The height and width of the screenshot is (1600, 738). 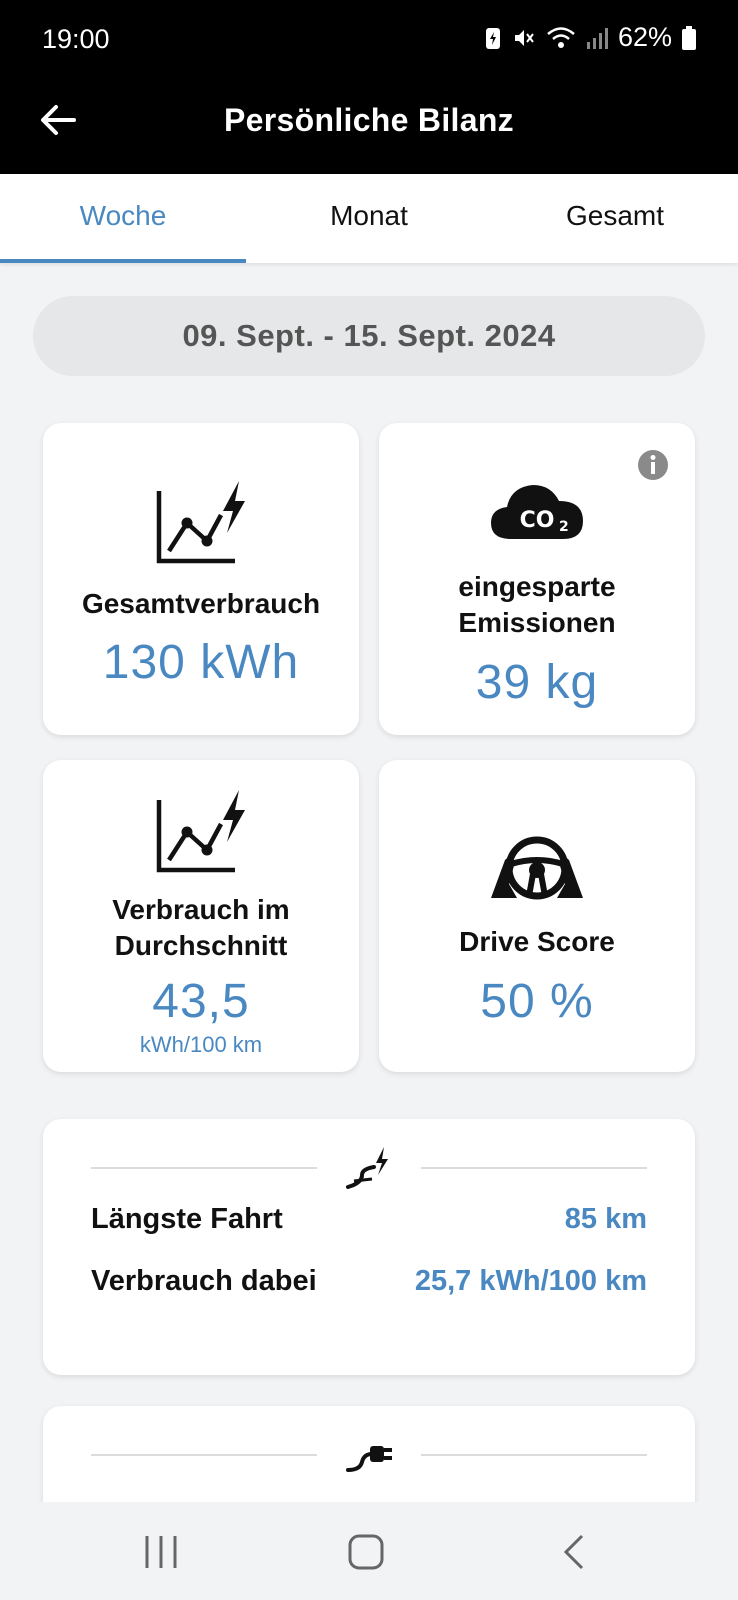 I want to click on drive-score-label: Drive Score, so click(x=537, y=941).